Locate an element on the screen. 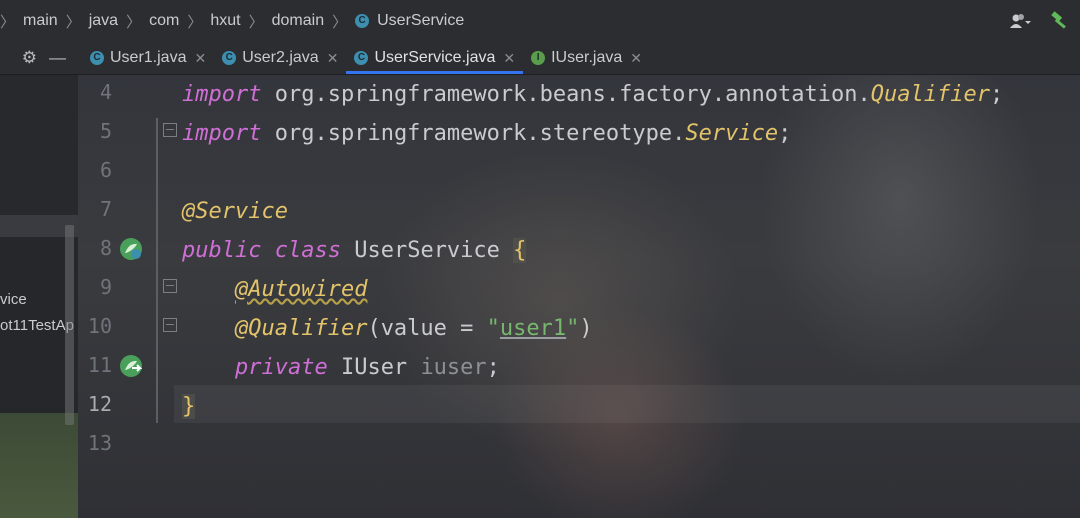 This screenshot has width=1080, height=518. tab-user2: C User2.java ✕ is located at coordinates (280, 58).